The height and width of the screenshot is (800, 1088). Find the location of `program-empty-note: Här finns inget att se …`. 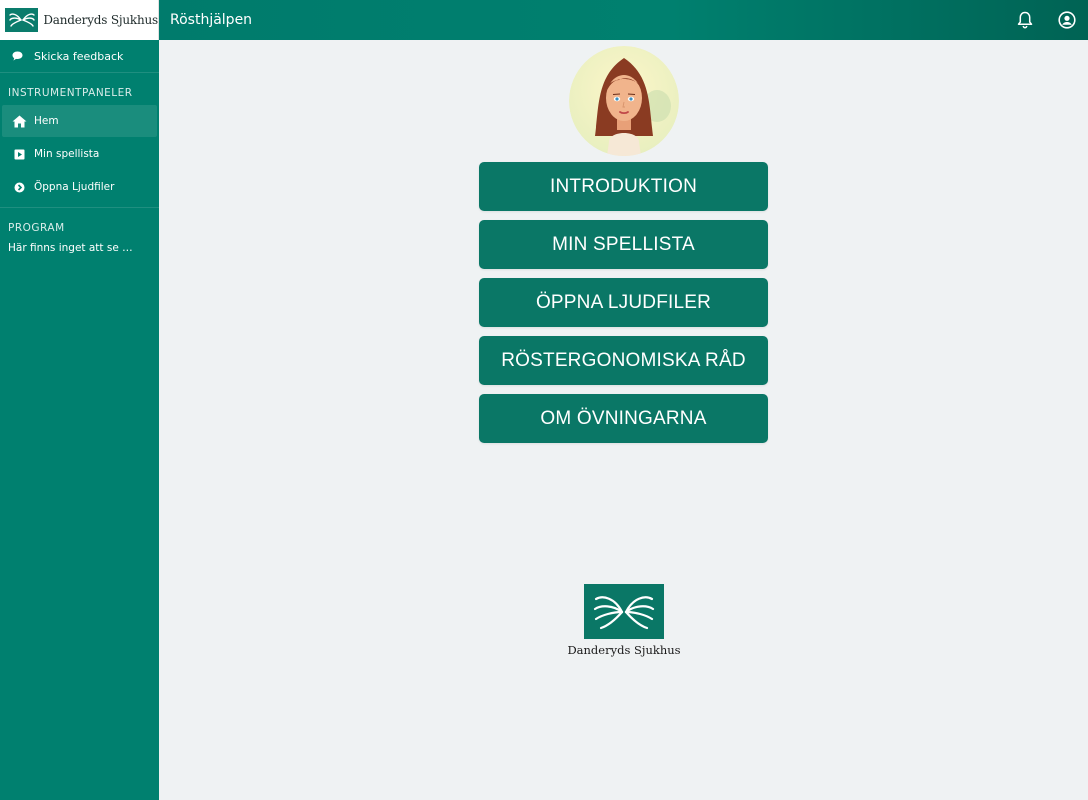

program-empty-note: Här finns inget att se … is located at coordinates (70, 248).